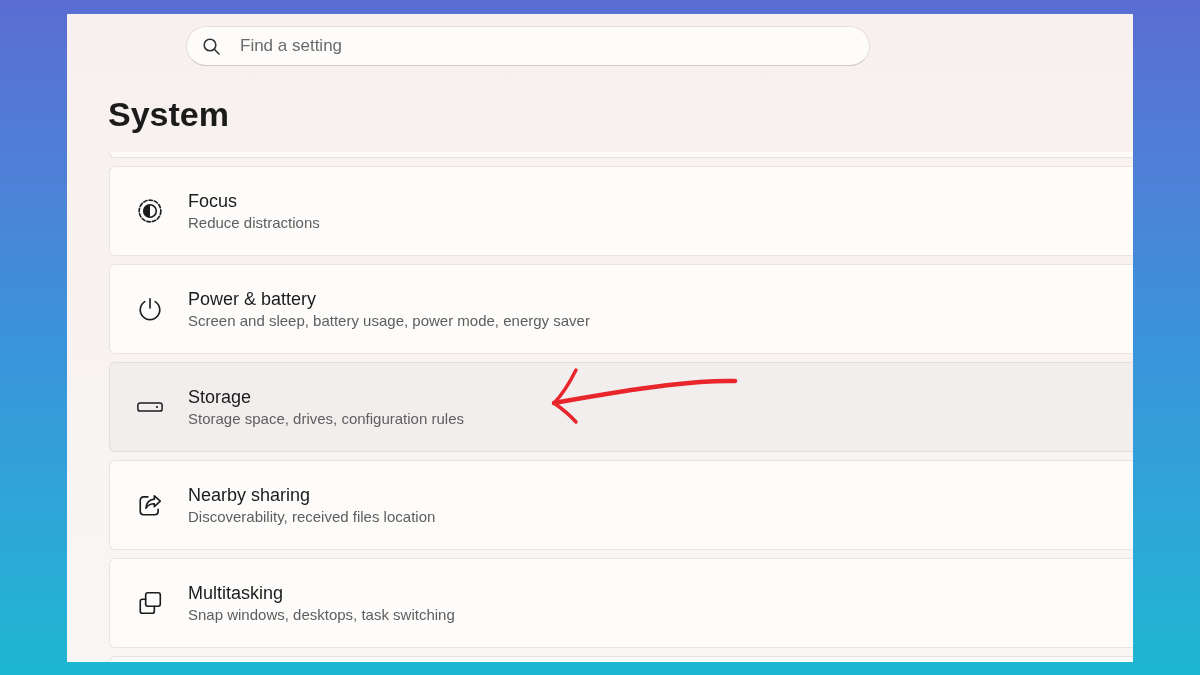 The height and width of the screenshot is (675, 1200). Describe the element at coordinates (211, 46) in the screenshot. I see `search-icon` at that location.